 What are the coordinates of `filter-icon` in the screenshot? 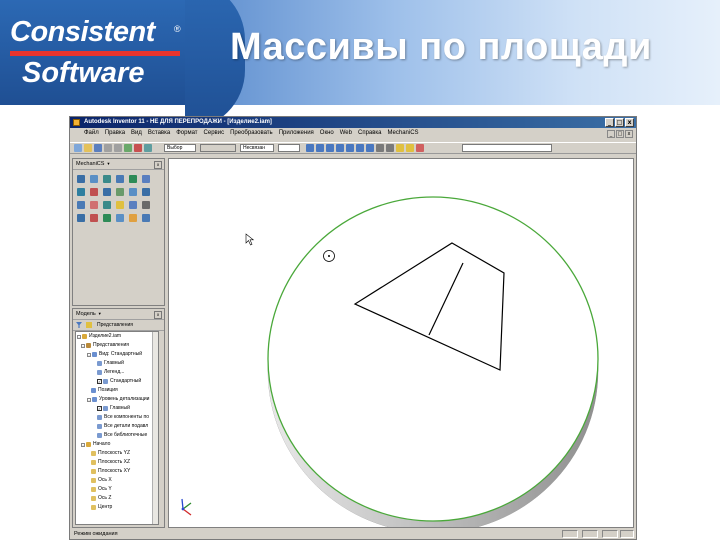 It's located at (79, 325).